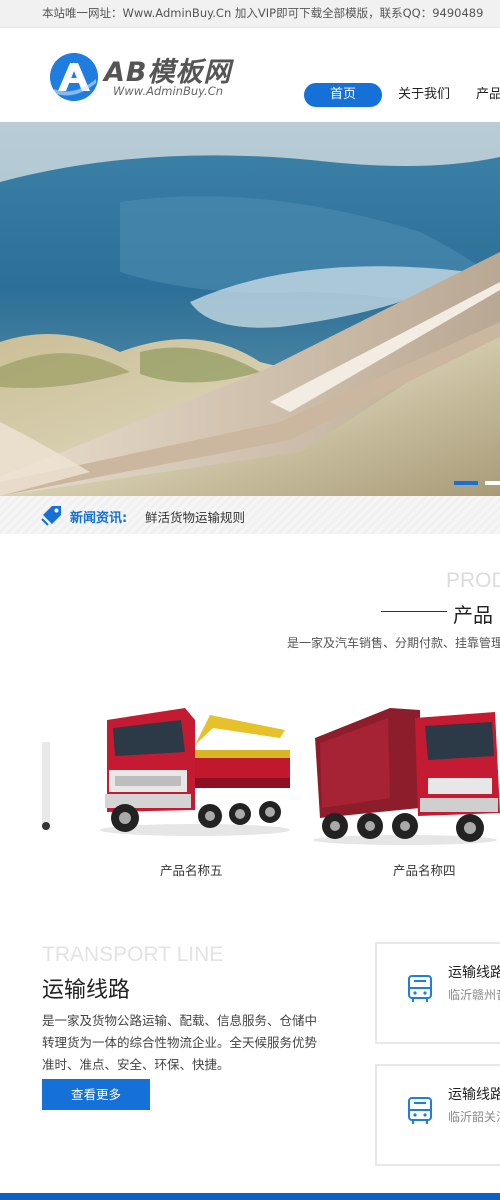  What do you see at coordinates (46, 786) in the screenshot?
I see `product-image-partial` at bounding box center [46, 786].